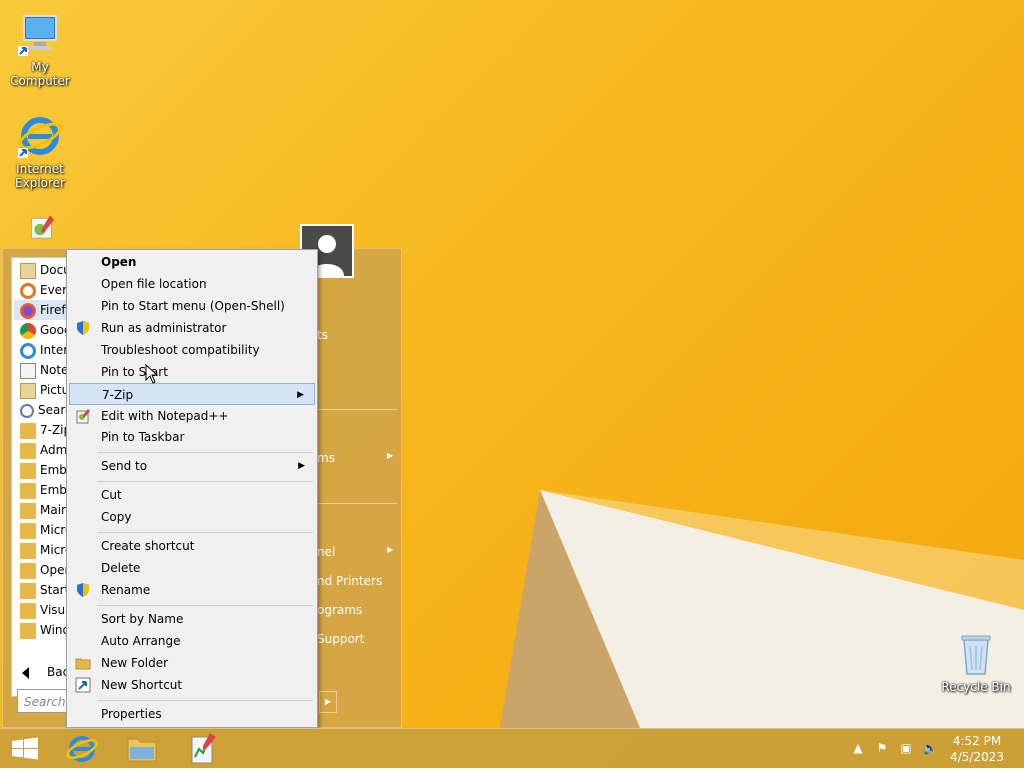  I want to click on taskbar-notepad-plus, so click(202, 749).